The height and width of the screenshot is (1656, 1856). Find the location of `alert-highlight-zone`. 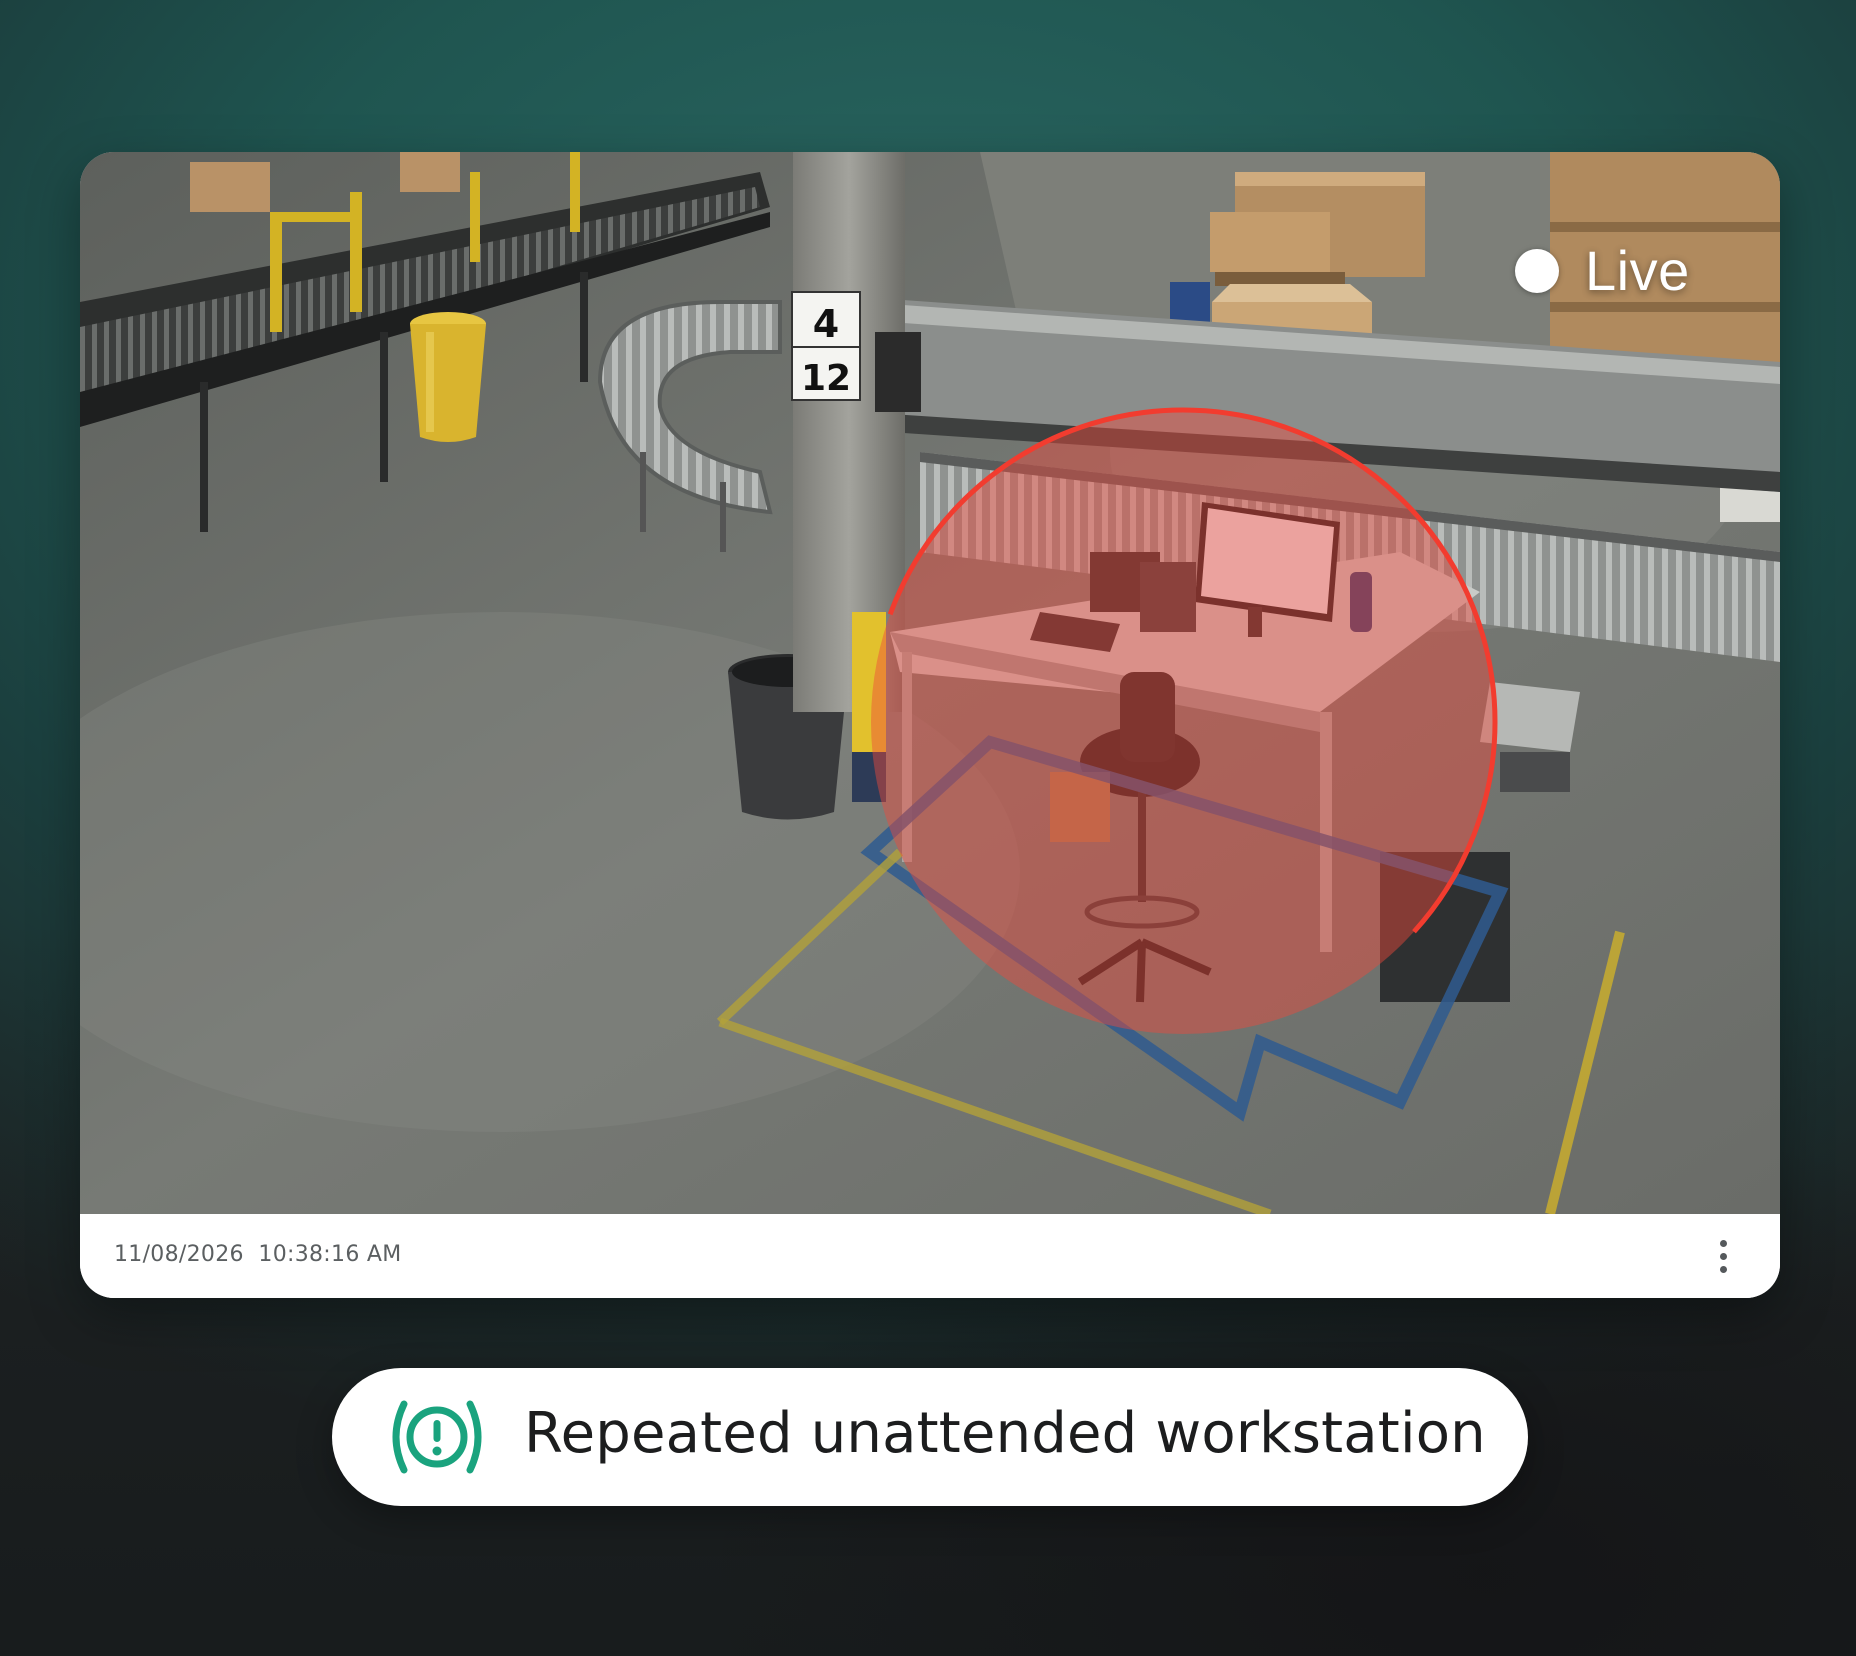

alert-highlight-zone is located at coordinates (1183, 722).